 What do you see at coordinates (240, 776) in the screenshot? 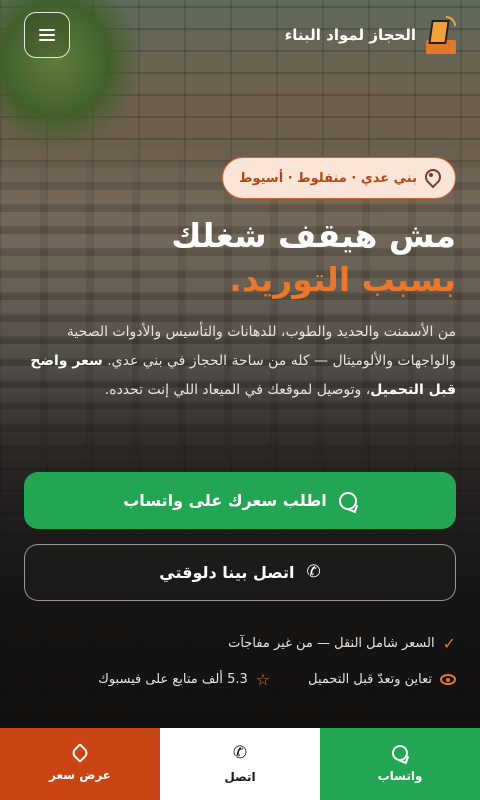
I see `bottom-call-label: اتصل` at bounding box center [240, 776].